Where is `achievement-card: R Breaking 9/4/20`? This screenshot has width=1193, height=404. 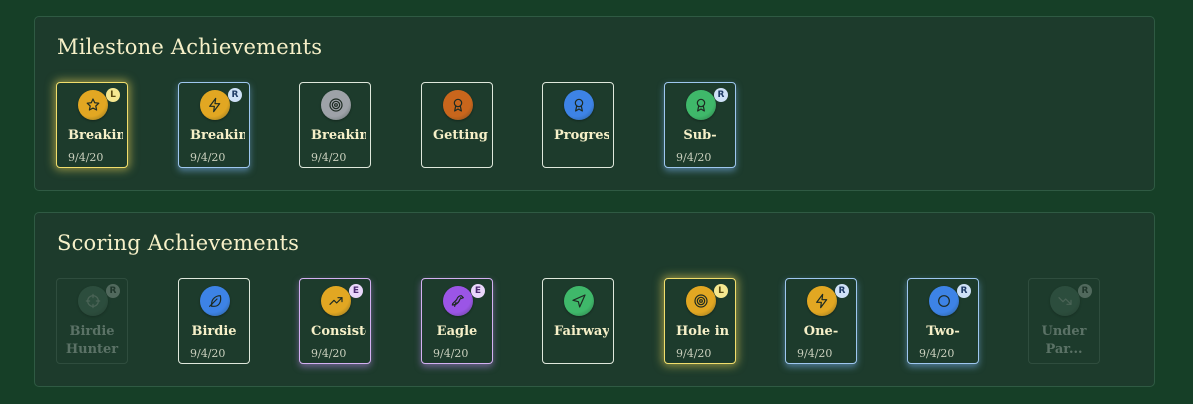
achievement-card: R Breaking 9/4/20 is located at coordinates (214, 125).